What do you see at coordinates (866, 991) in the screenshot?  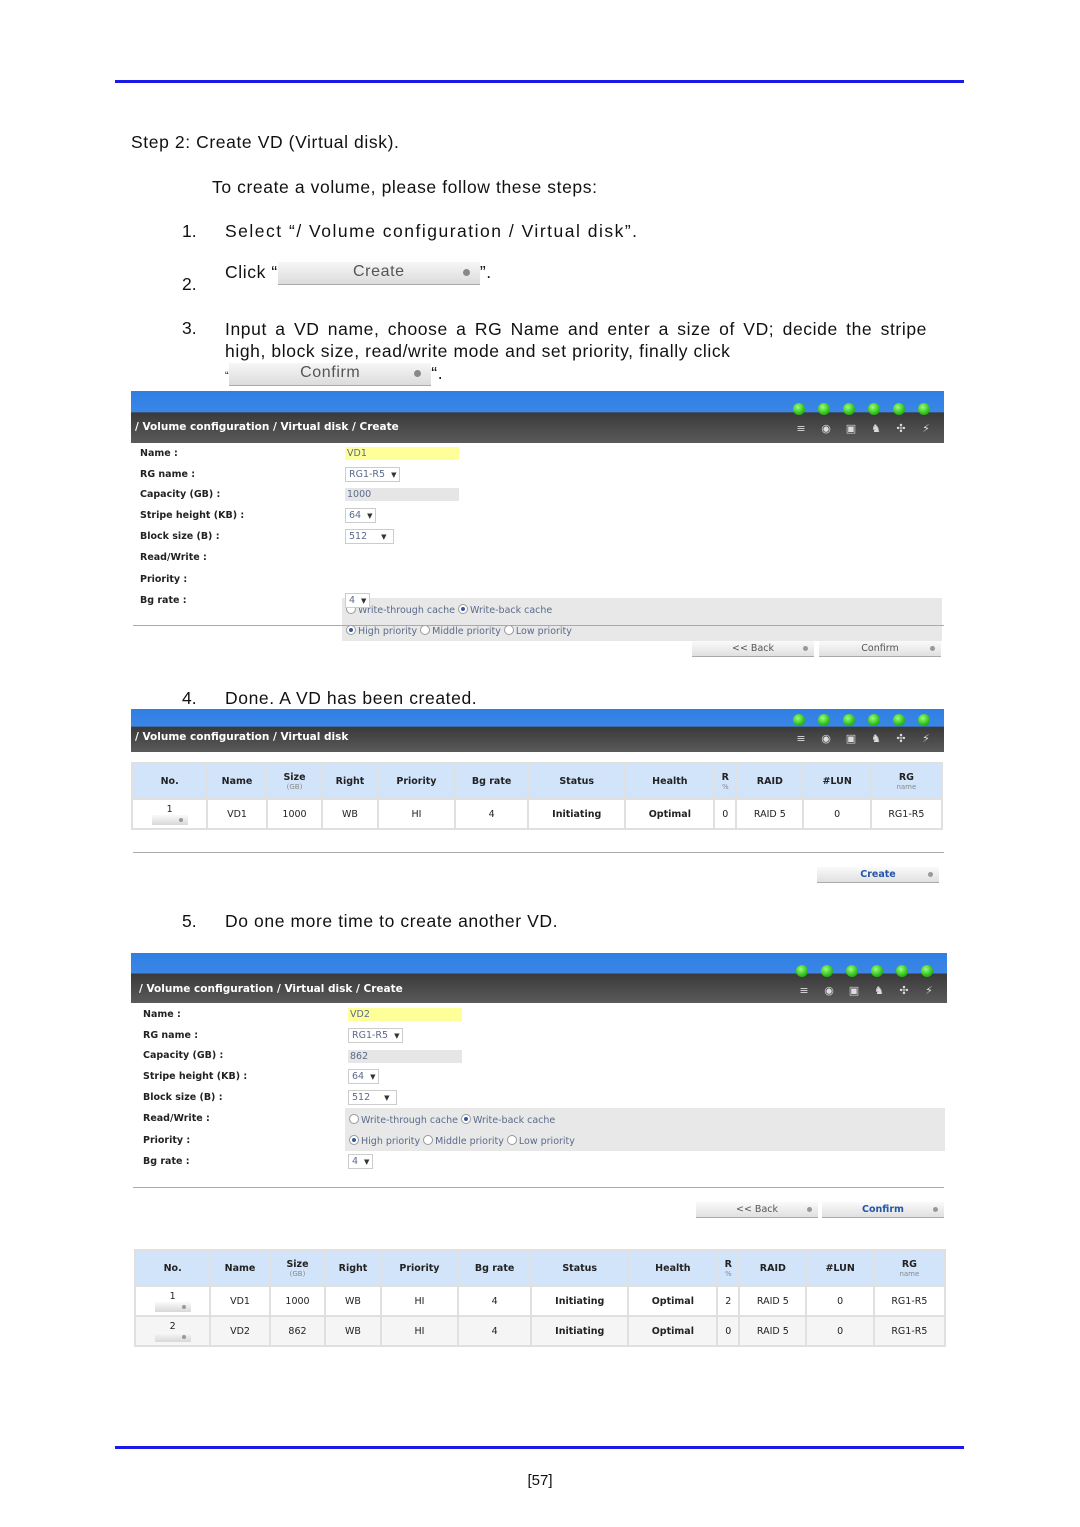 I see `status-icons: ≡ ◉ ▣ ♞ ✣ ⚡` at bounding box center [866, 991].